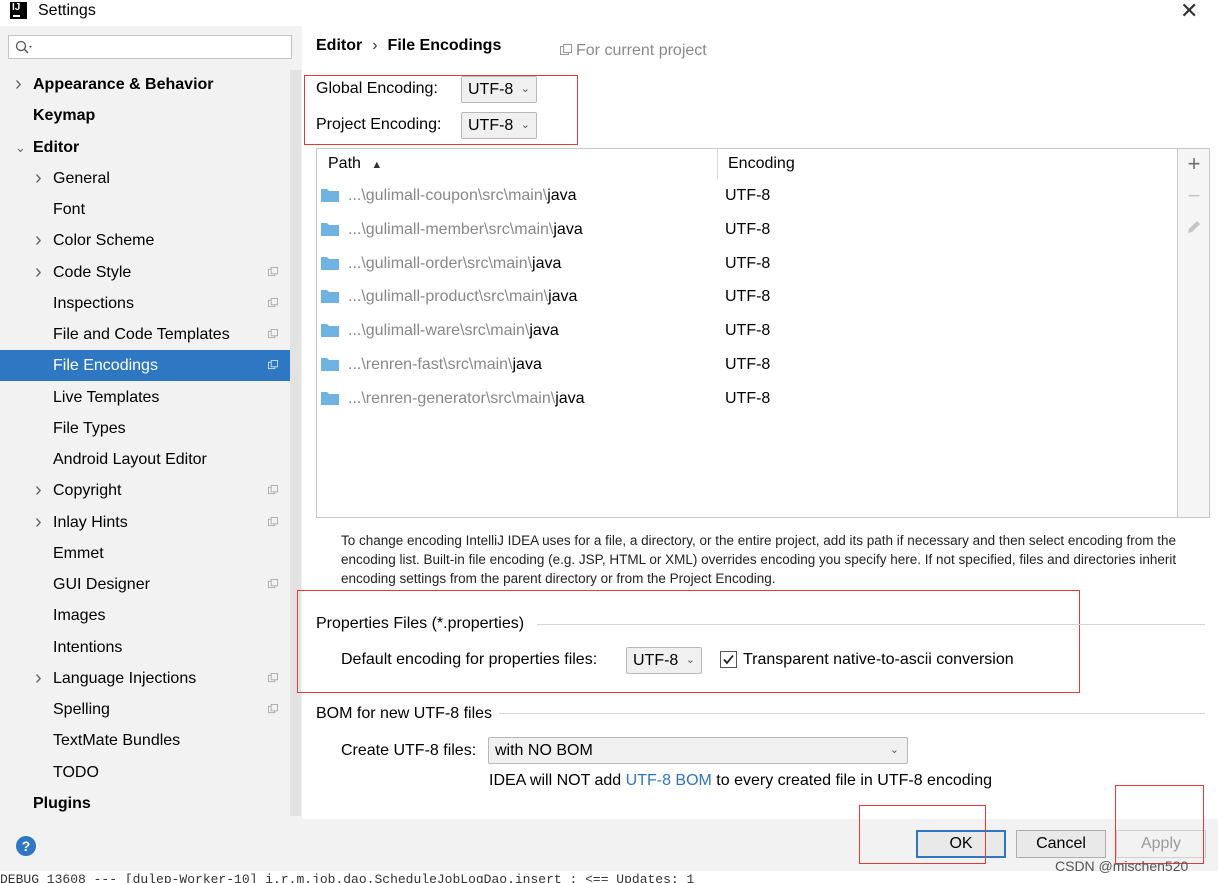 The width and height of the screenshot is (1218, 883). Describe the element at coordinates (448, 297) in the screenshot. I see `path-prefix: ...\gulimall-product\src\main\` at that location.